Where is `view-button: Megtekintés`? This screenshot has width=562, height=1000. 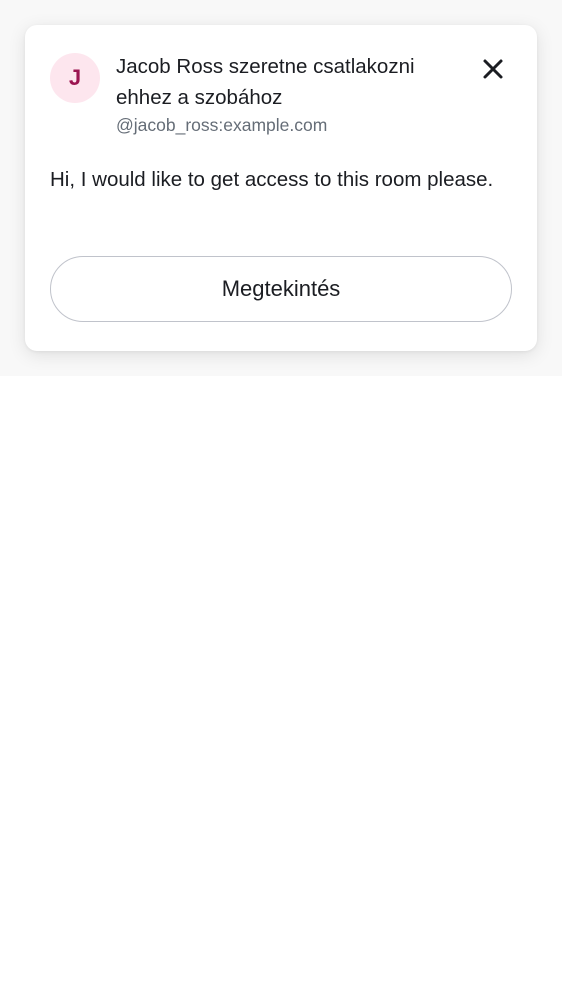 view-button: Megtekintés is located at coordinates (281, 289).